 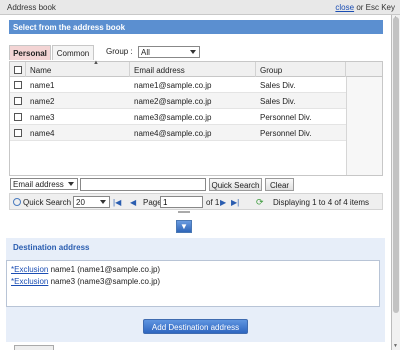 What do you see at coordinates (34, 347) in the screenshot?
I see `bottom-tab-stub` at bounding box center [34, 347].